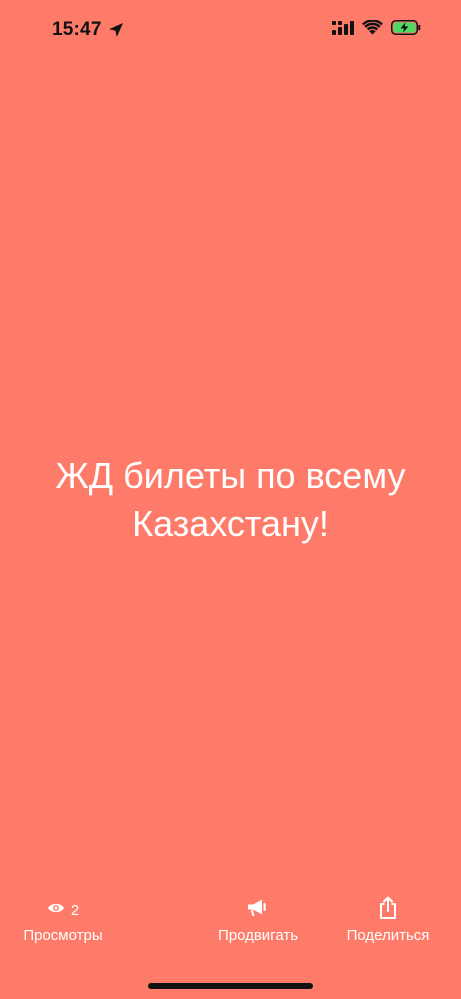 The height and width of the screenshot is (999, 461). I want to click on views-label: Просмотры, so click(63, 935).